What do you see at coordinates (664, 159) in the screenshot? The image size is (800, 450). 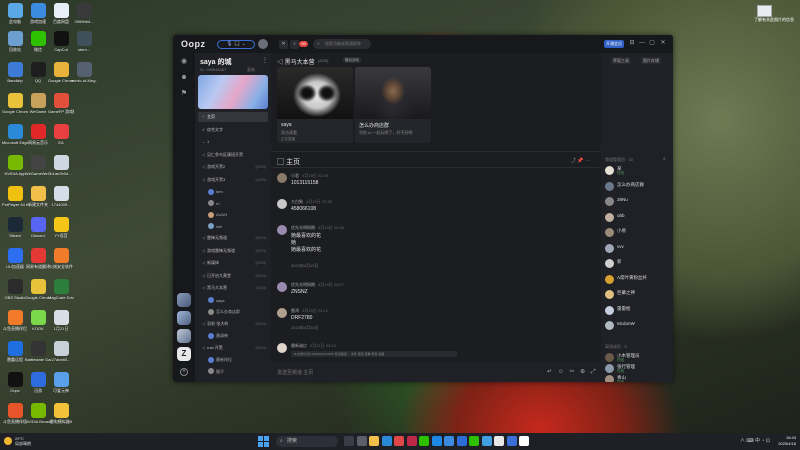 I see `search-icon: ⌕` at bounding box center [664, 159].